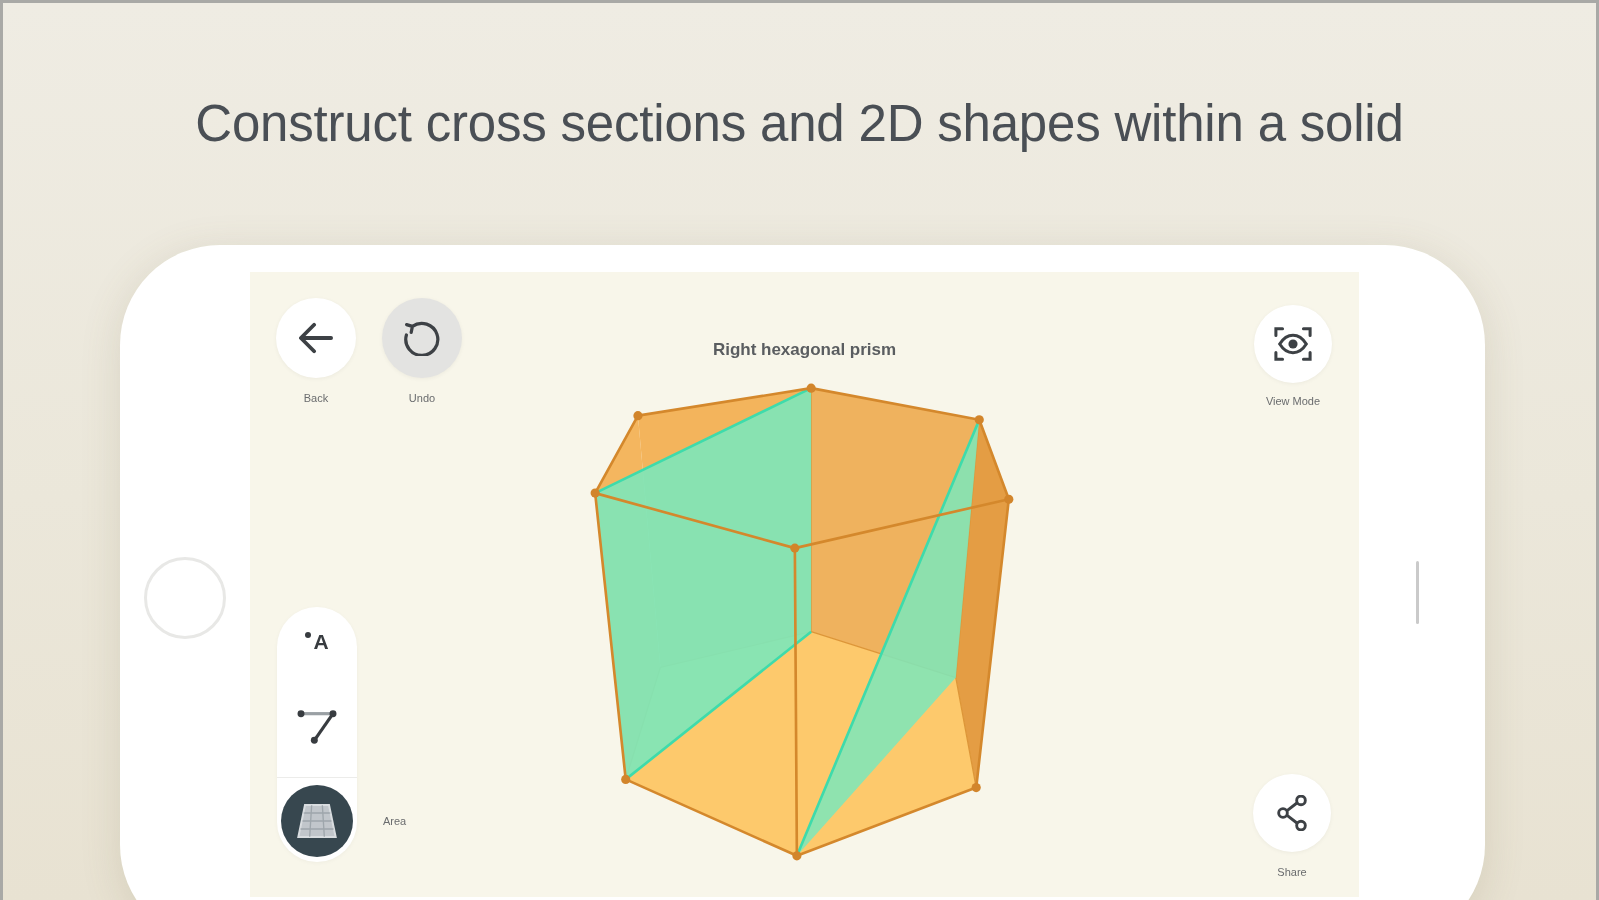 The height and width of the screenshot is (900, 1599). Describe the element at coordinates (1417, 592) in the screenshot. I see `side-indicator` at that location.